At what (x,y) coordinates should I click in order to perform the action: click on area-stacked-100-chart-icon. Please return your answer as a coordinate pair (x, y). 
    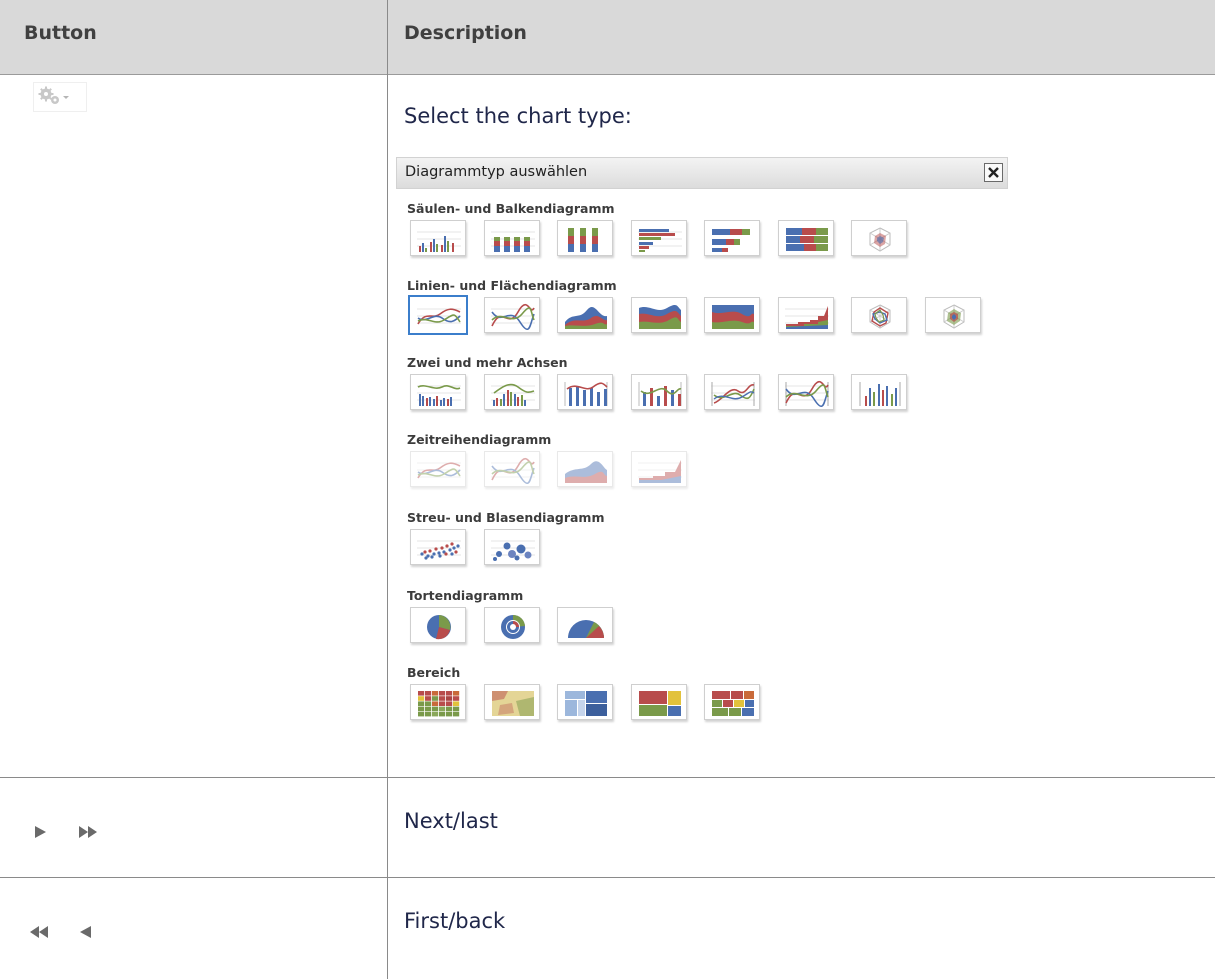
    Looking at the image, I should click on (733, 317).